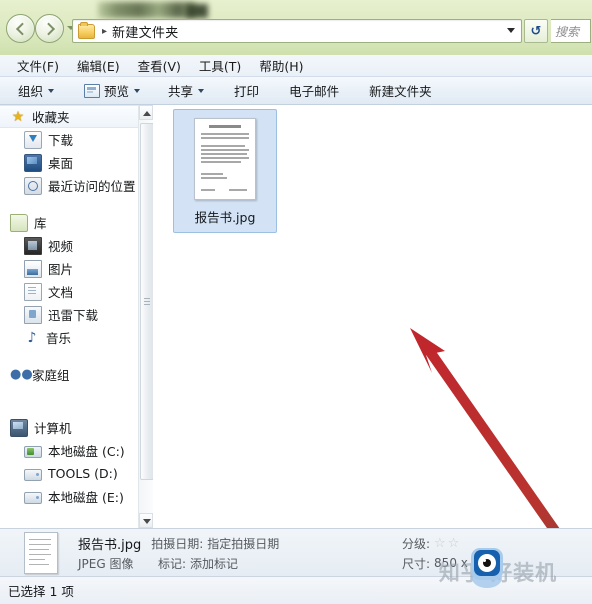 The image size is (592, 604). I want to click on arrow-head, so click(427, 350).